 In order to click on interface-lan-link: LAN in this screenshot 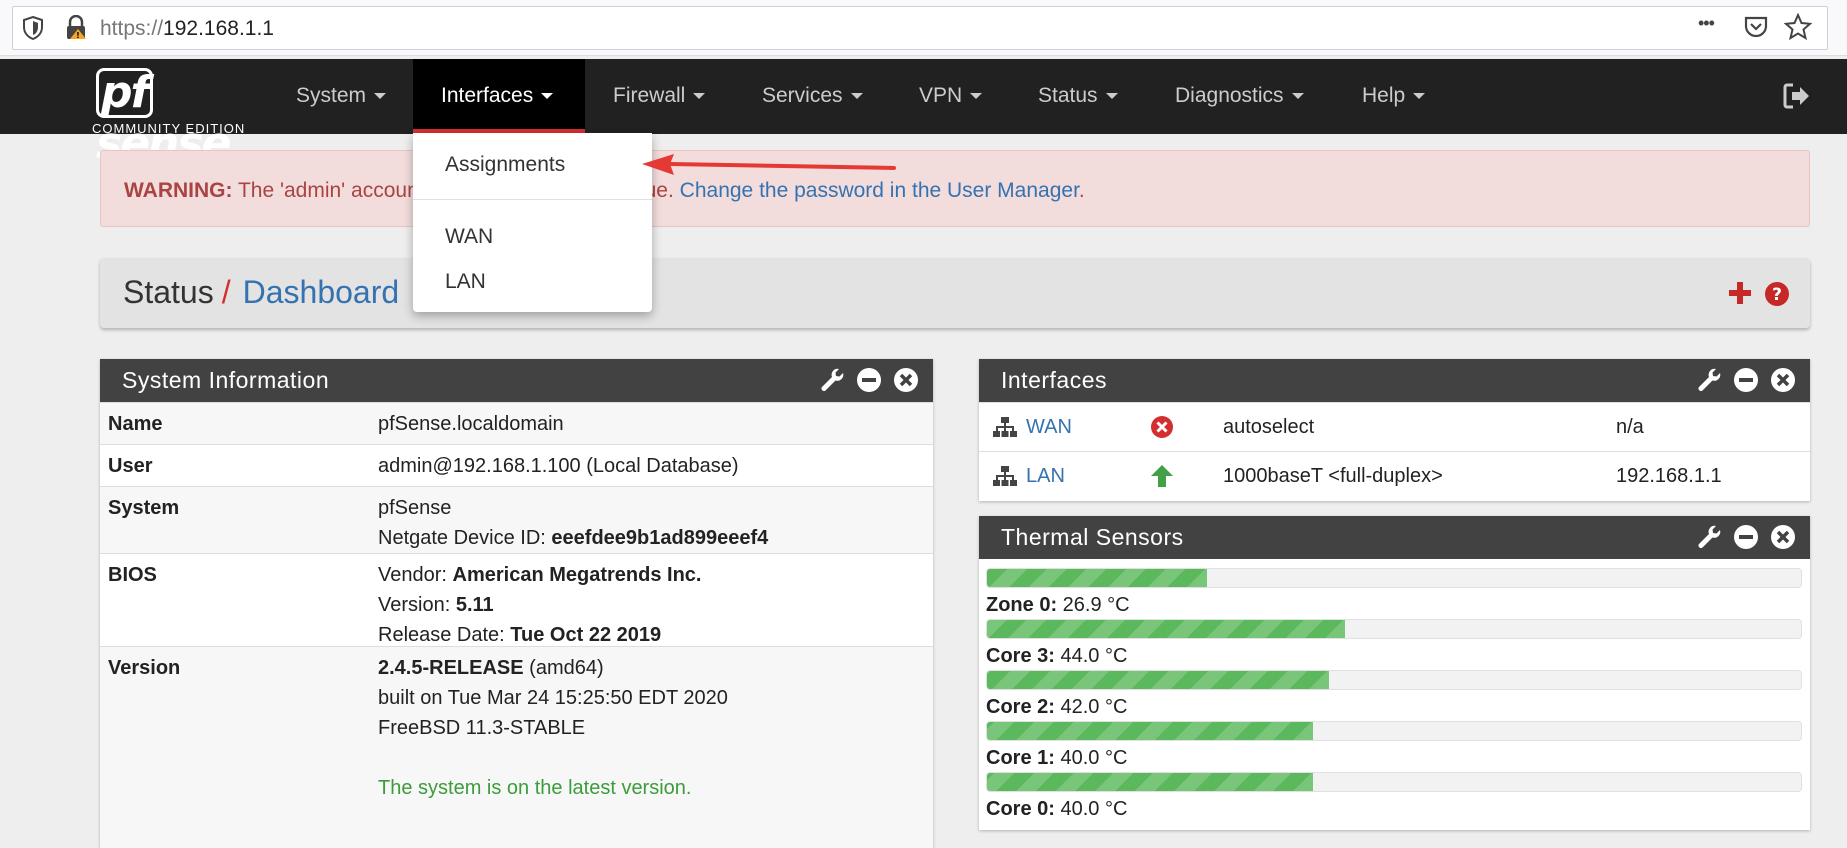, I will do `click(1045, 476)`.